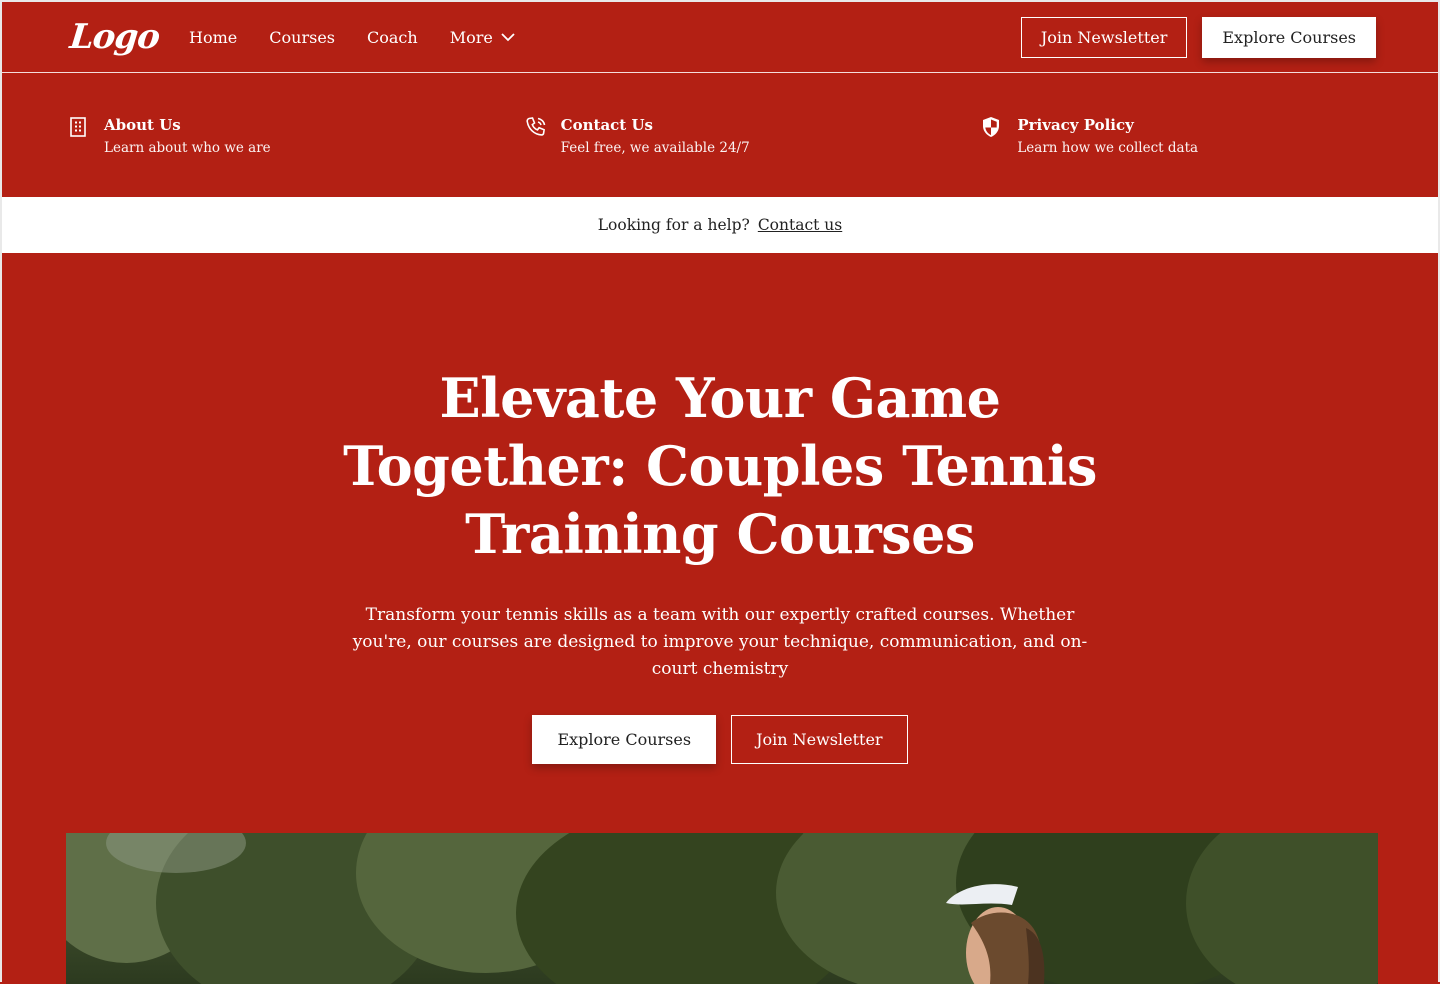  I want to click on contact-us-link: Contact us, so click(800, 225).